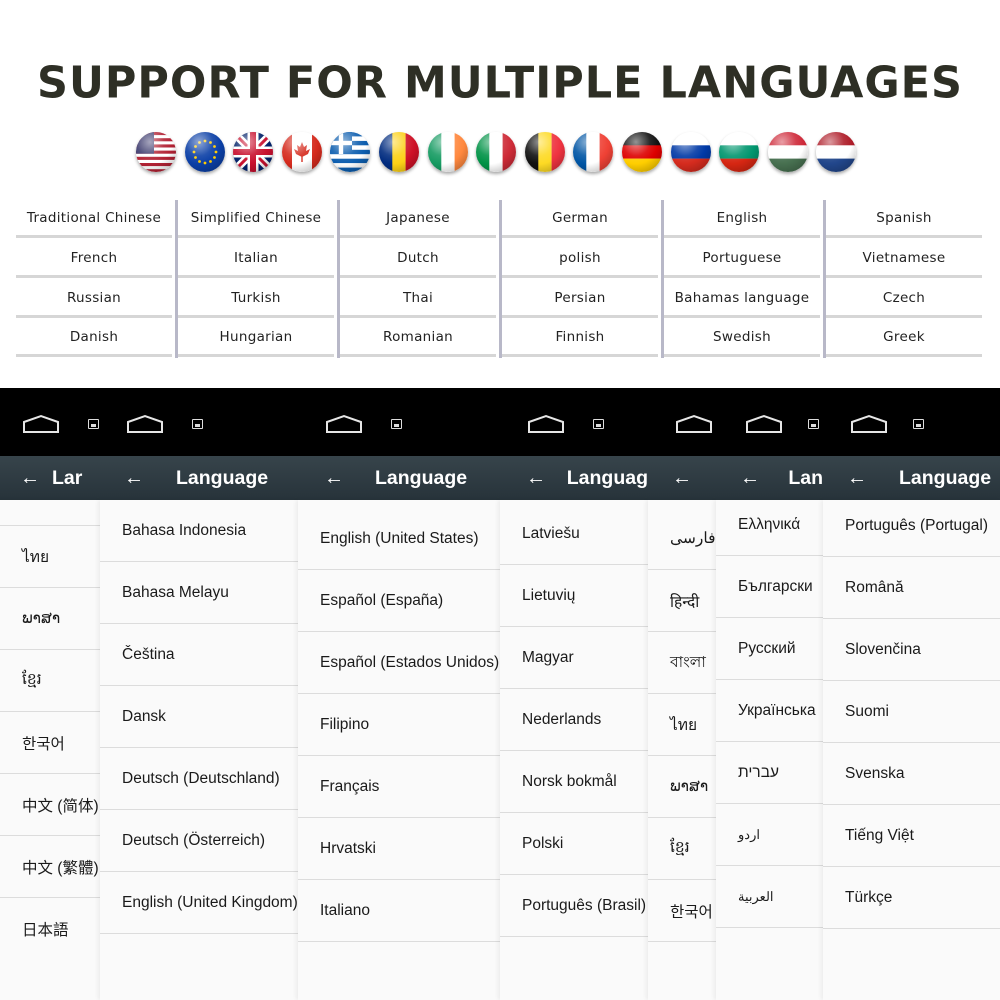 Image resolution: width=1000 pixels, height=1000 pixels. What do you see at coordinates (682, 539) in the screenshot?
I see `list-item: فارسی` at bounding box center [682, 539].